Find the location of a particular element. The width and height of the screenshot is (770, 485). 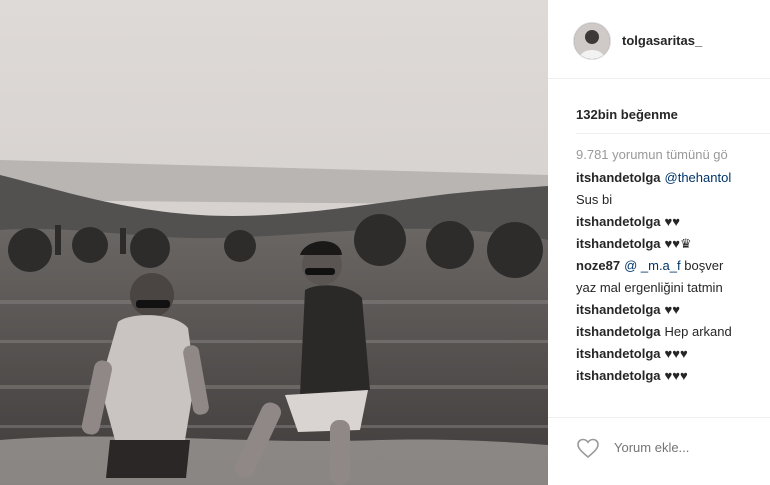

comment-item: noze87 @ _m.a_f boşver is located at coordinates (673, 265).